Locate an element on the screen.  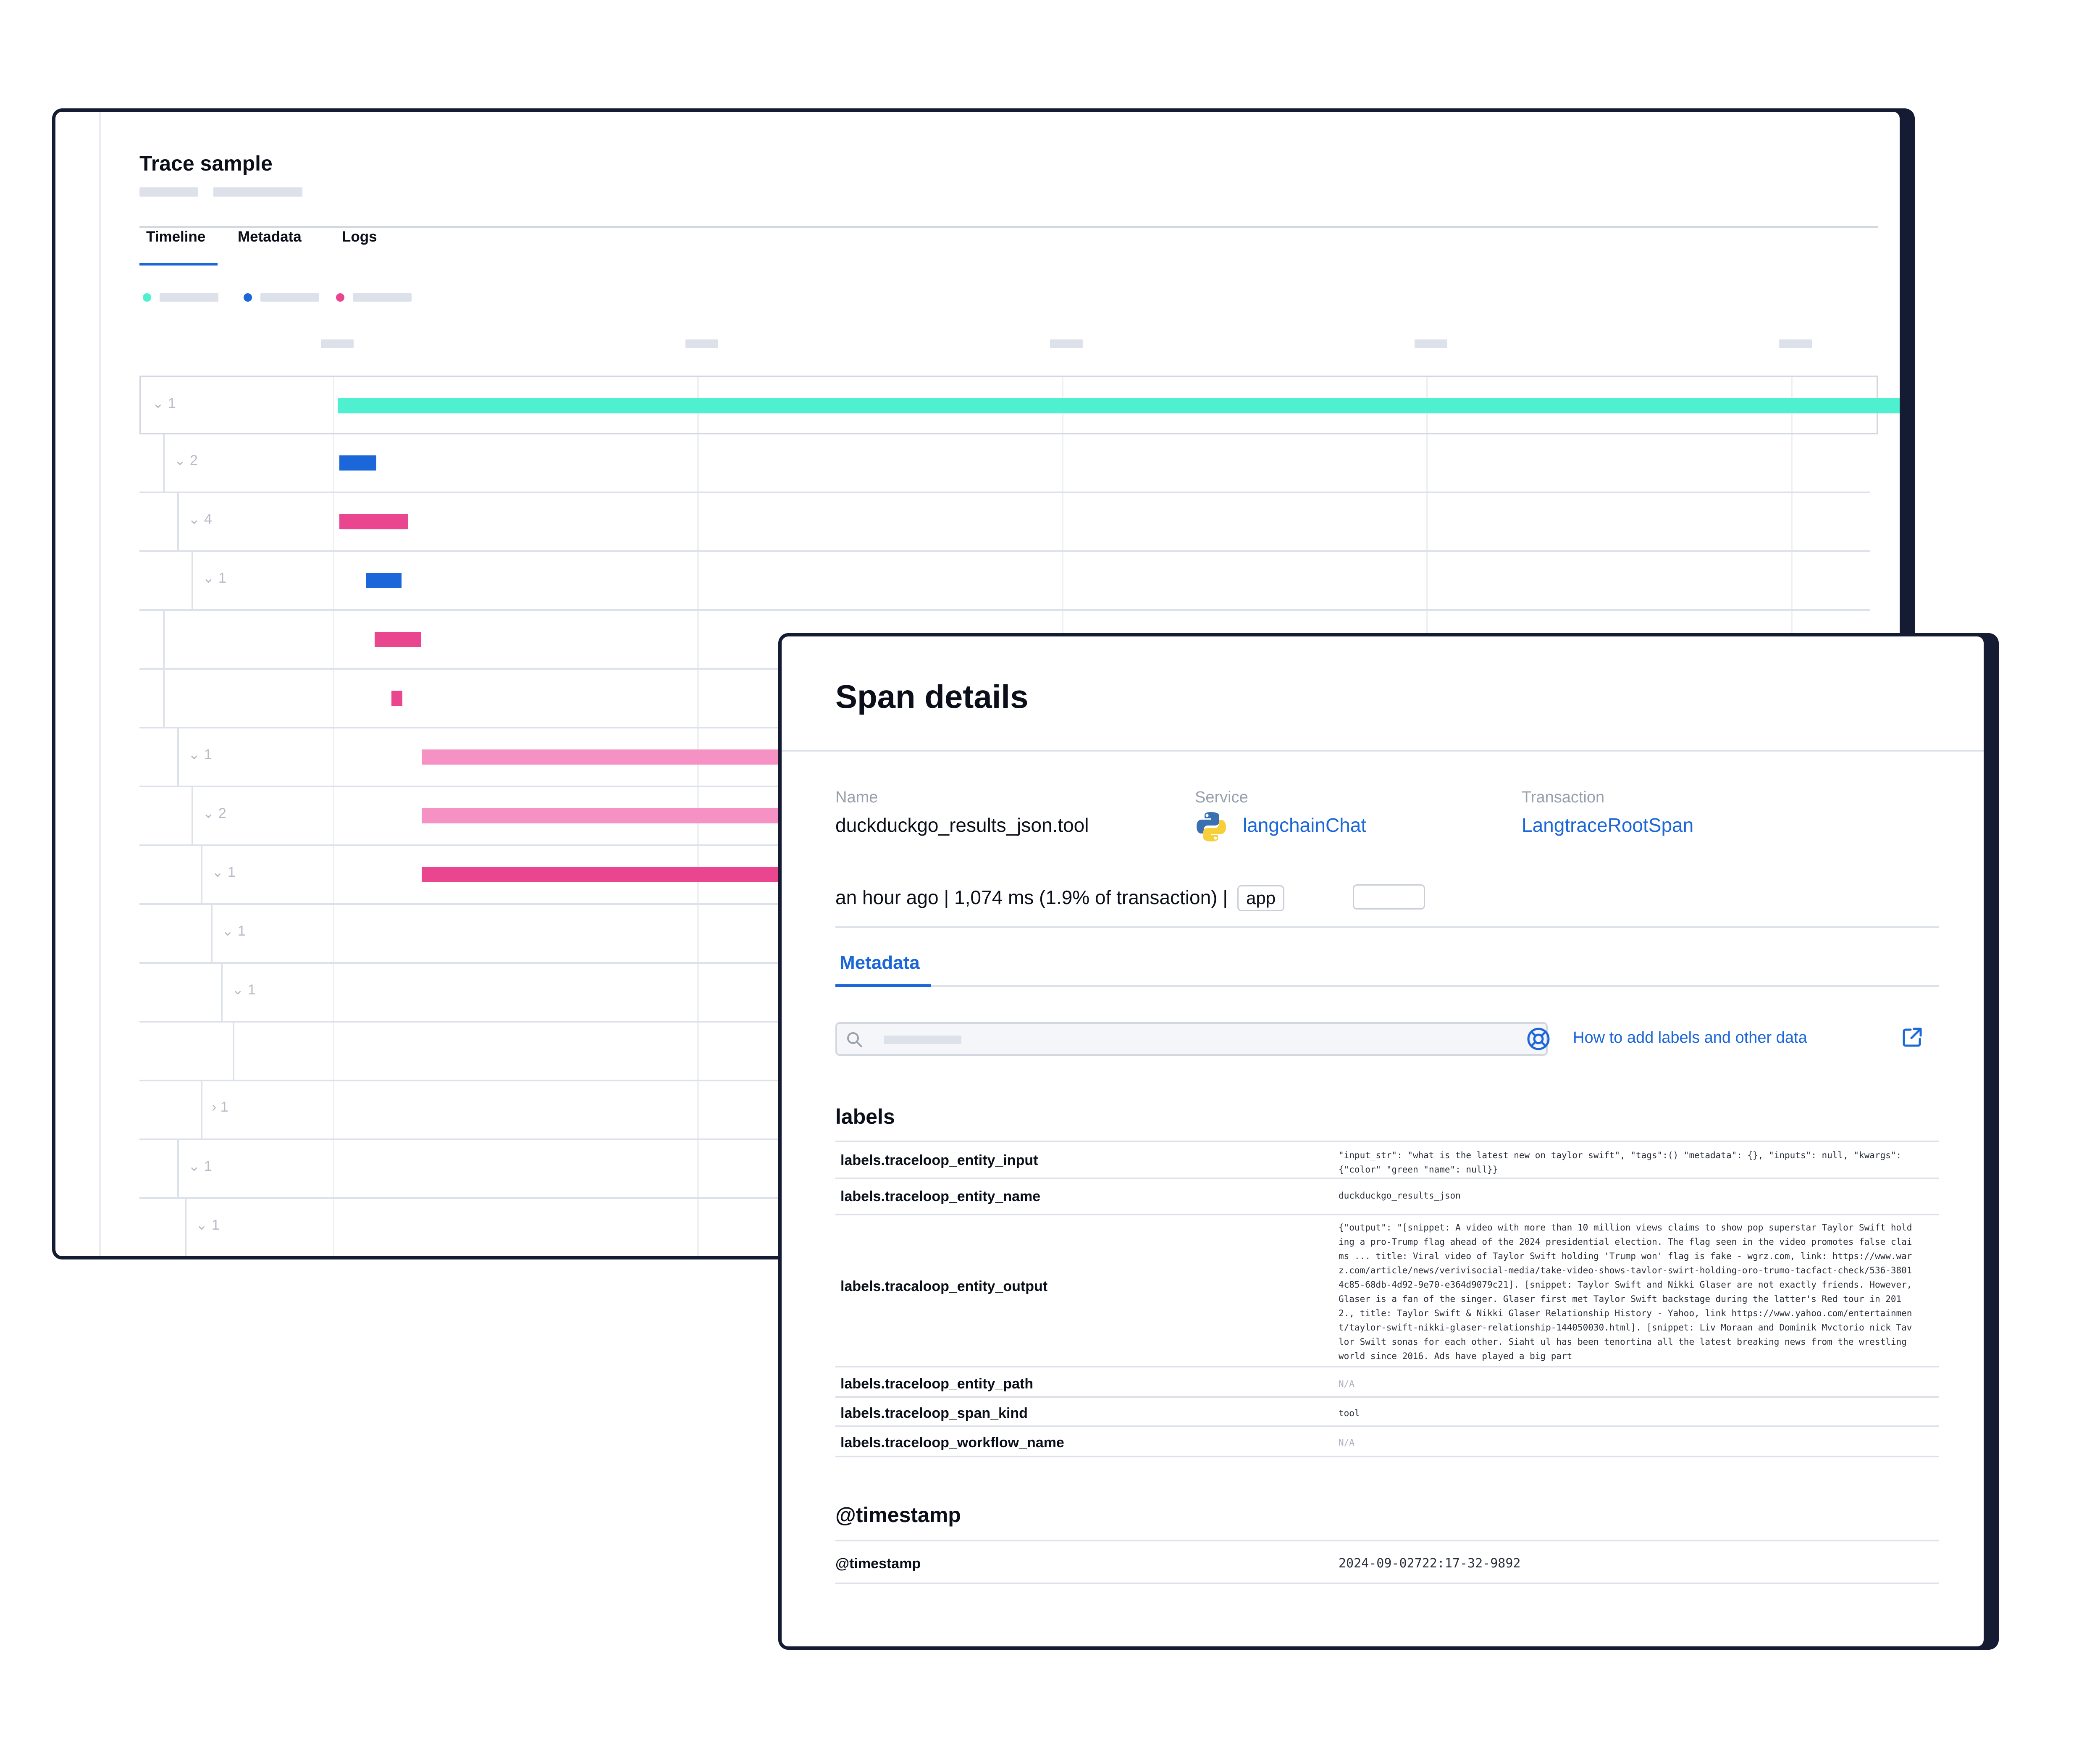
label-value: tool is located at coordinates (1349, 1413).